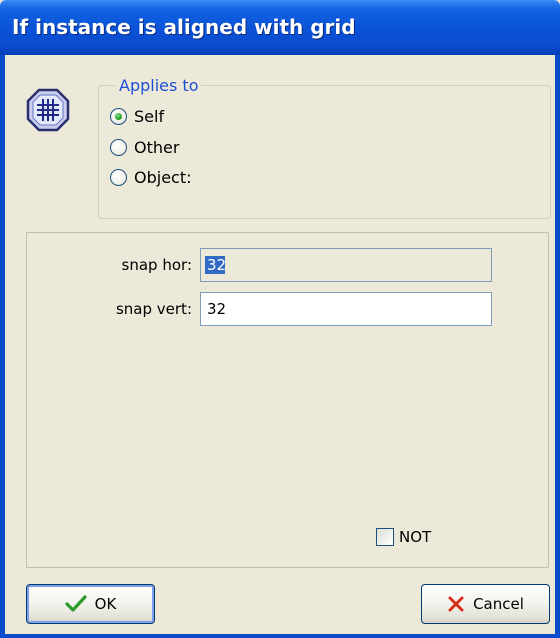  What do you see at coordinates (498, 604) in the screenshot?
I see `cancel-button-label: Cancel` at bounding box center [498, 604].